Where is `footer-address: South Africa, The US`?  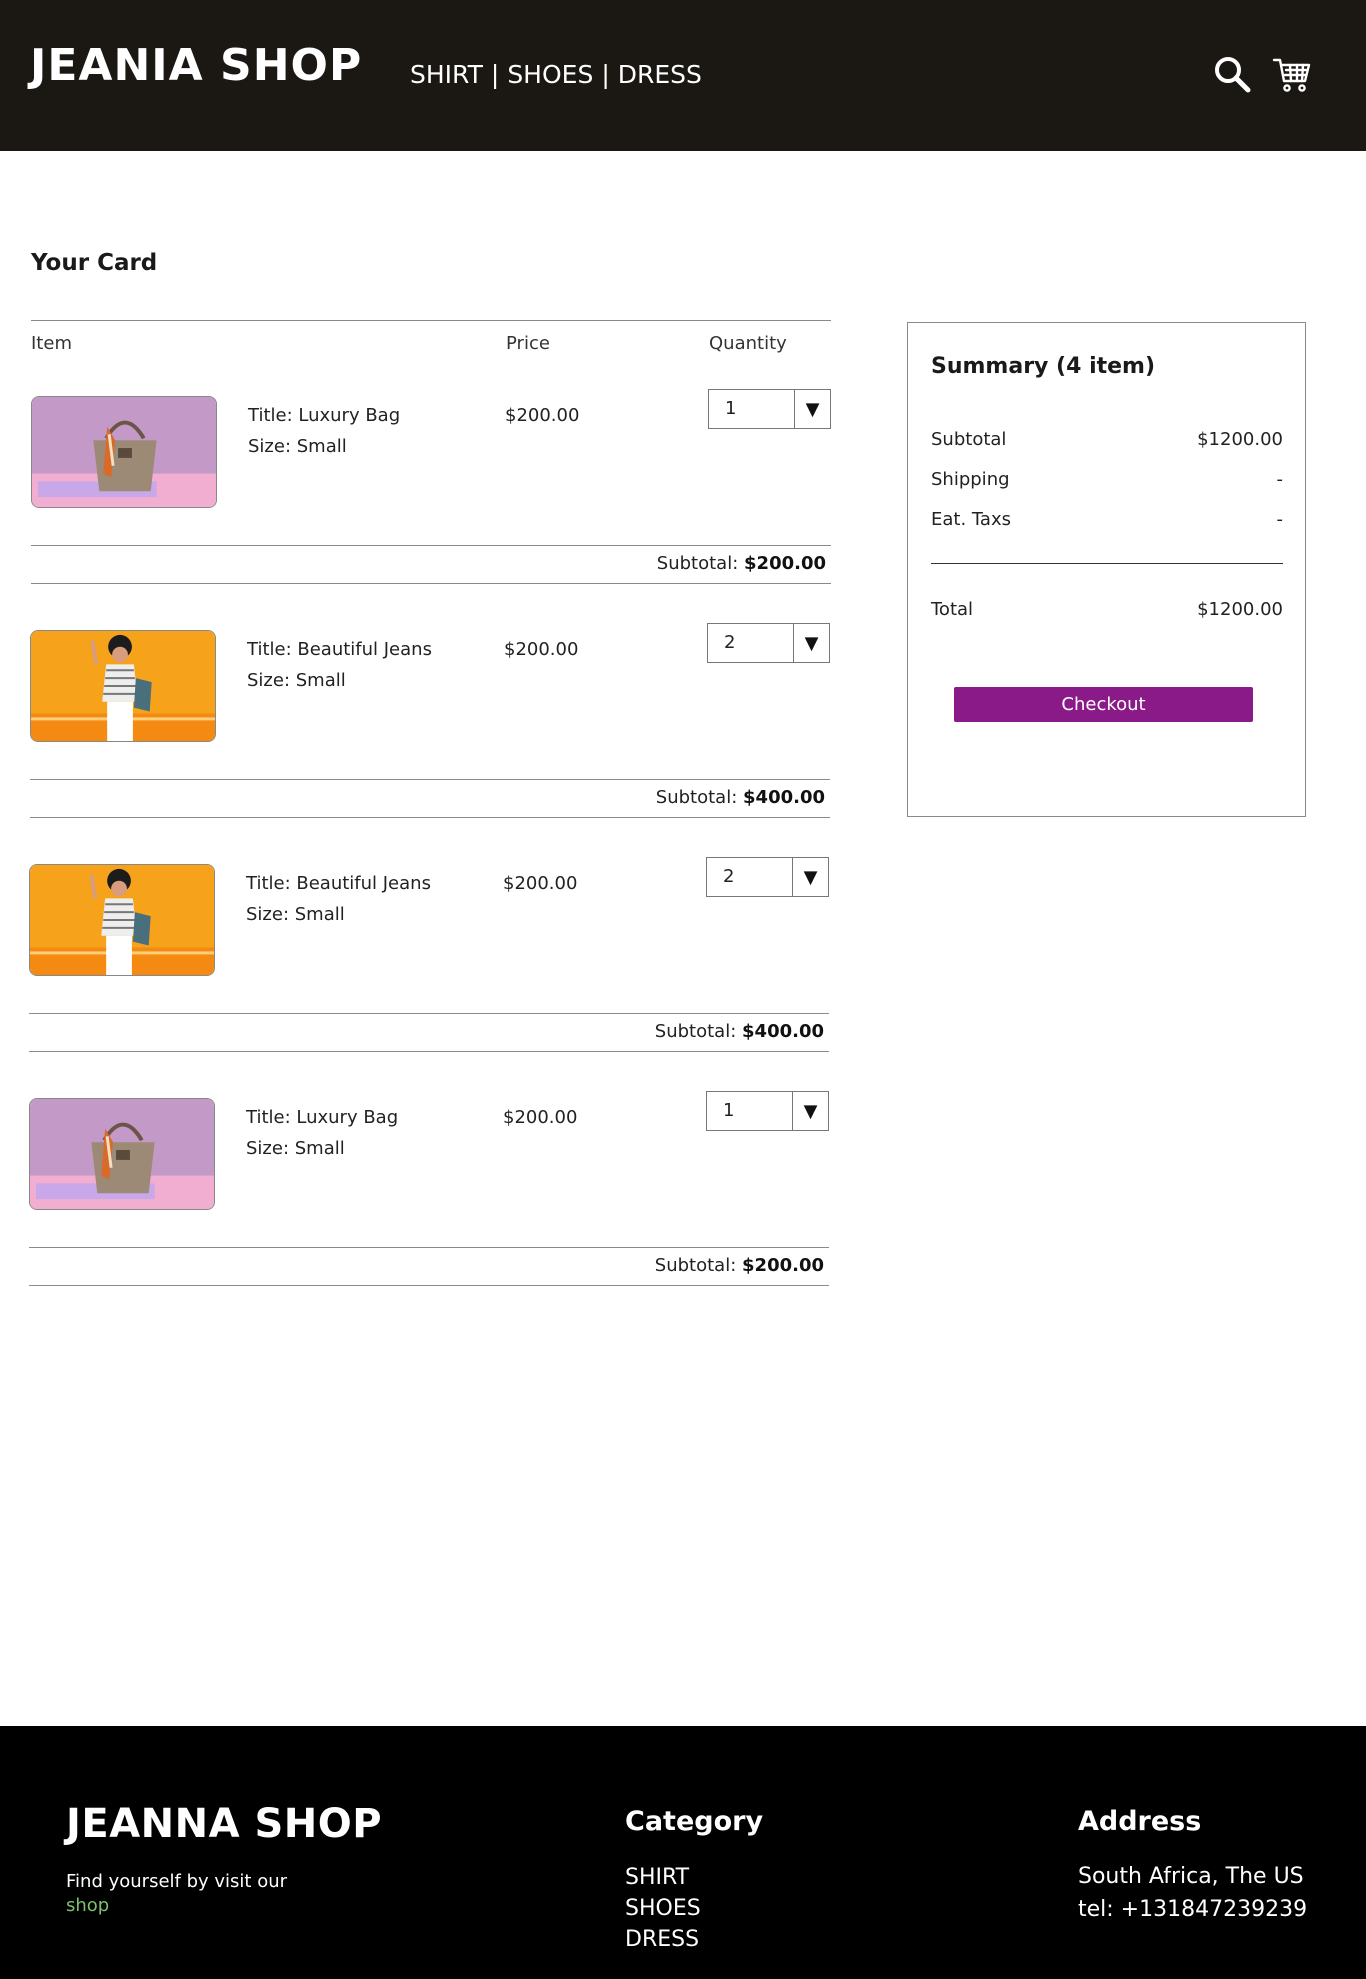
footer-address: South Africa, The US is located at coordinates (1191, 1876).